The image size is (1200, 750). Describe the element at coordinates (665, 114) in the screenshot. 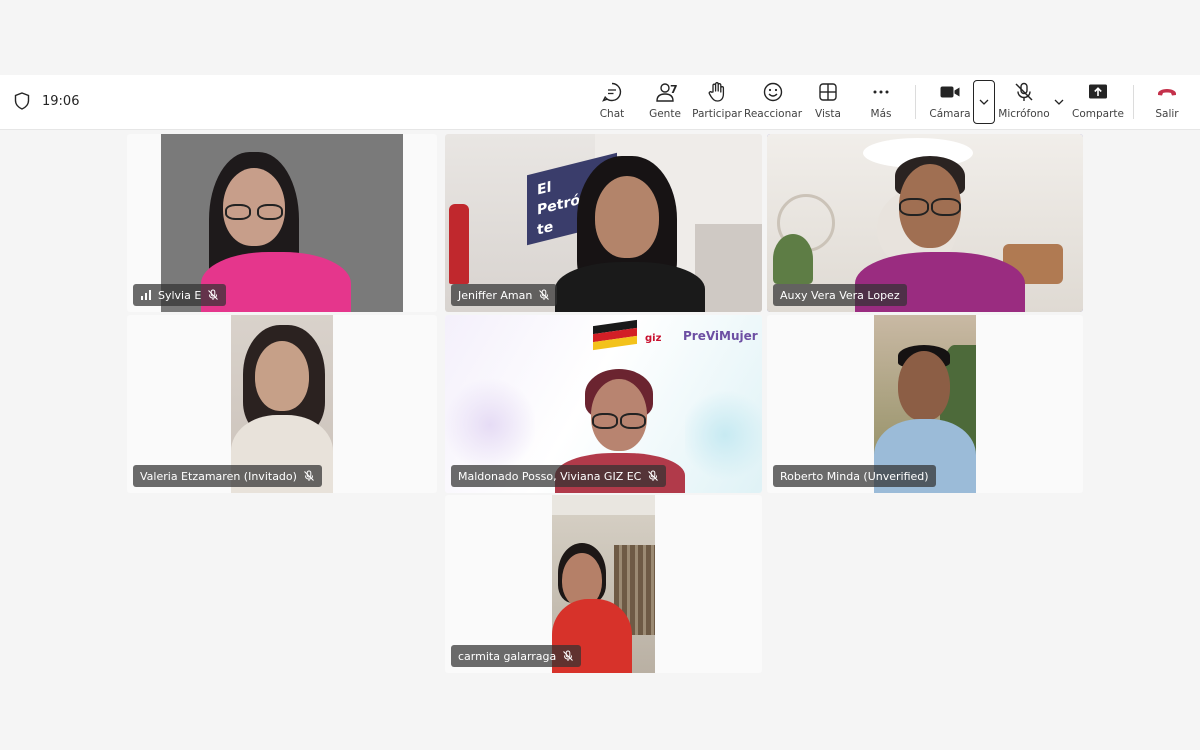

I see `people-label: Gente` at that location.